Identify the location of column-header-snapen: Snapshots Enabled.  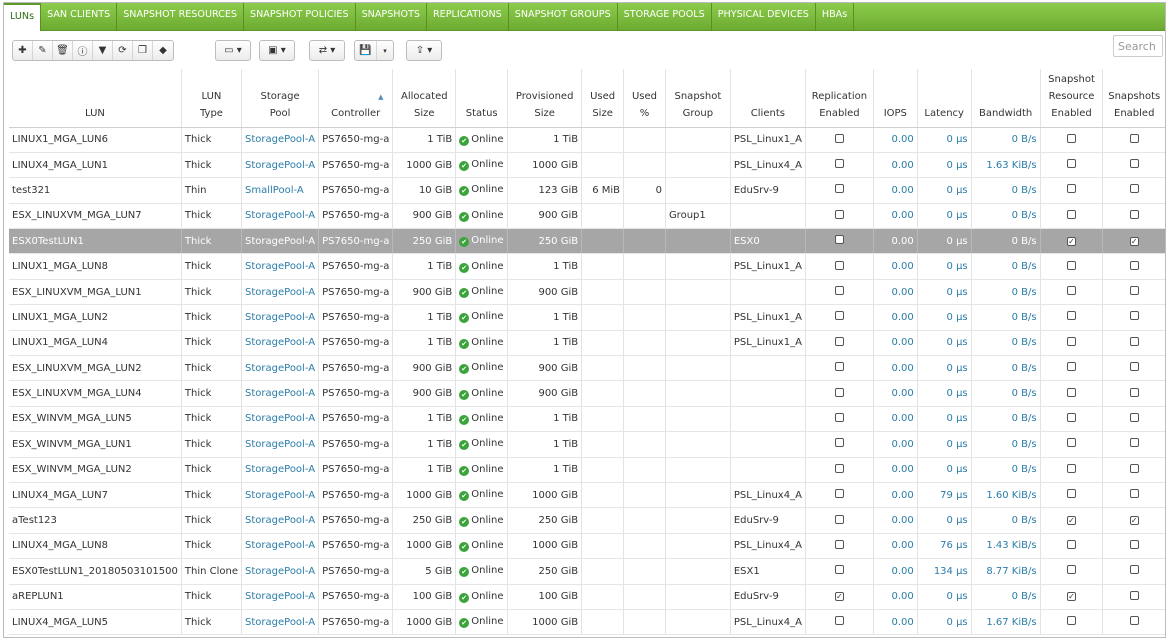
(1133, 98).